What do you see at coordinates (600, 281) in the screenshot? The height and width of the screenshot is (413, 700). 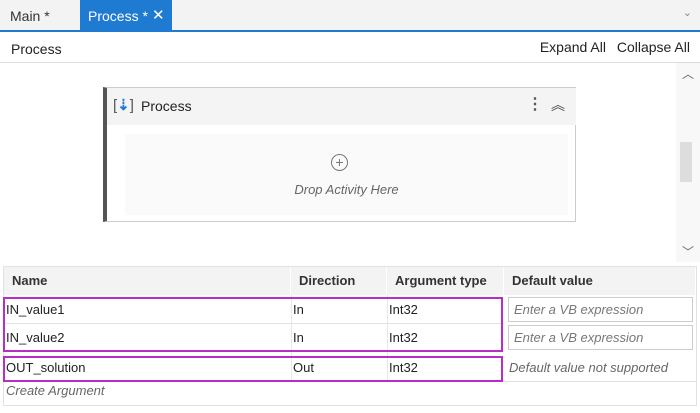 I see `column-header-default-value: Default value` at bounding box center [600, 281].